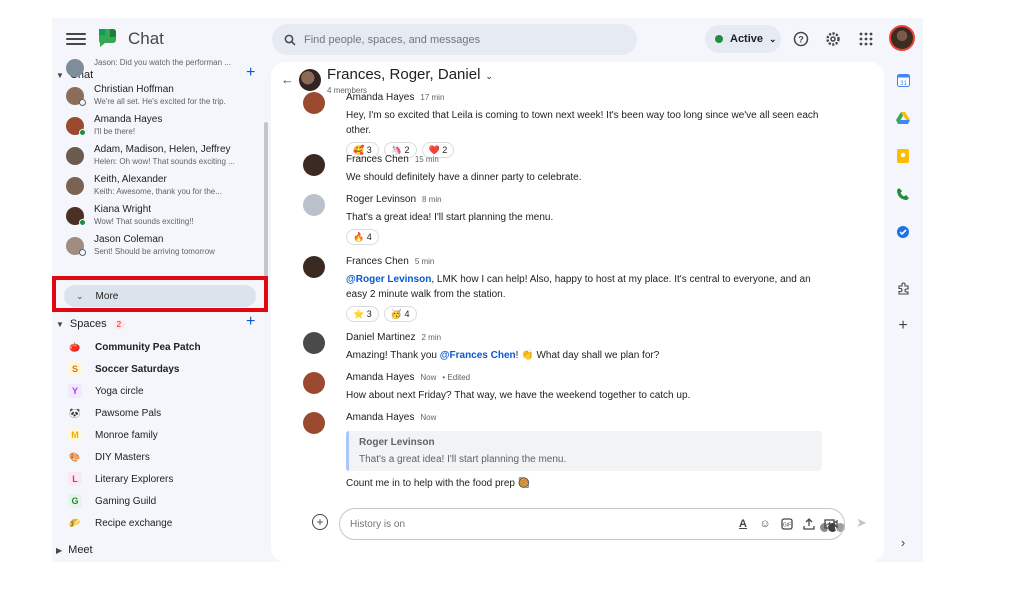 The height and width of the screenshot is (598, 1016). Describe the element at coordinates (831, 524) in the screenshot. I see `video-add-icon` at that location.